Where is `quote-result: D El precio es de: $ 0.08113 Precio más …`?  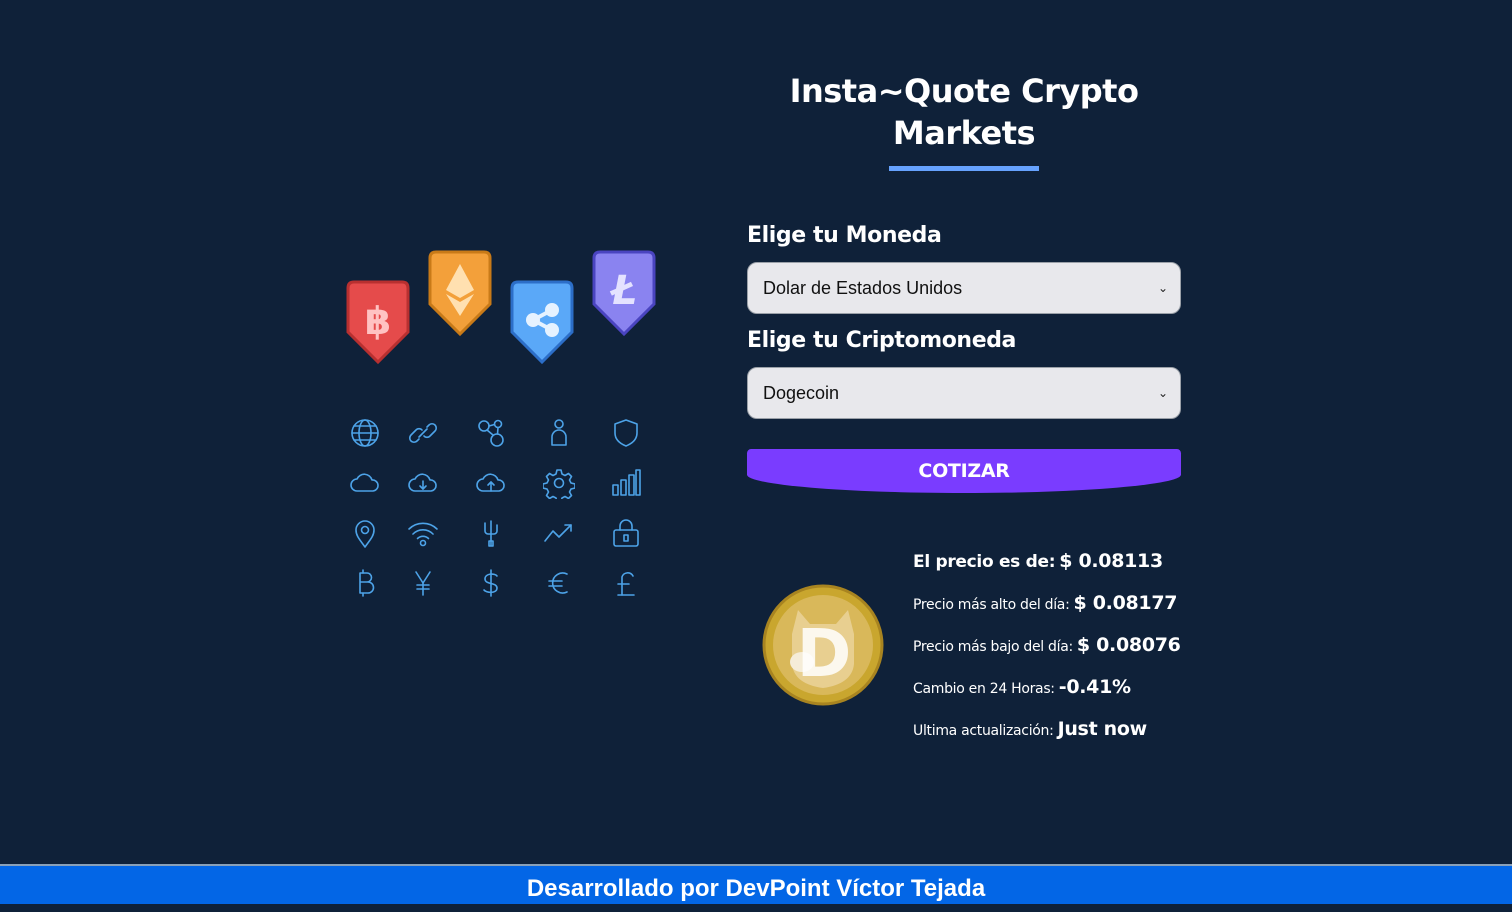 quote-result: D El precio es de: $ 0.08113 Precio más … is located at coordinates (980, 650).